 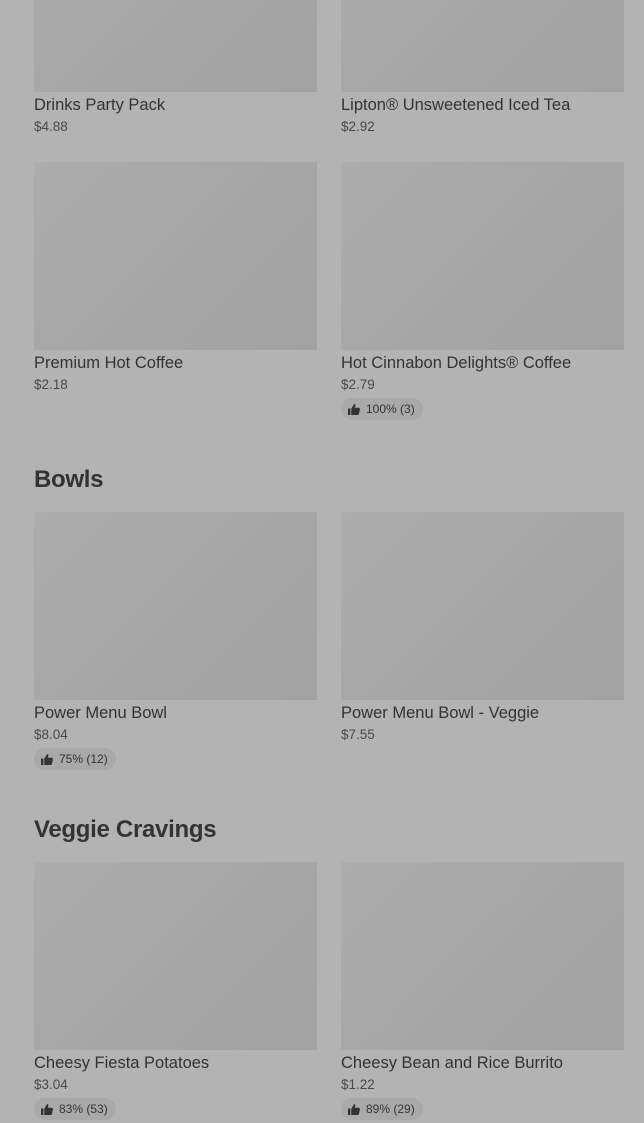 I want to click on menu-item-name: Hot Cinnabon Delights® Coffee, so click(x=456, y=363).